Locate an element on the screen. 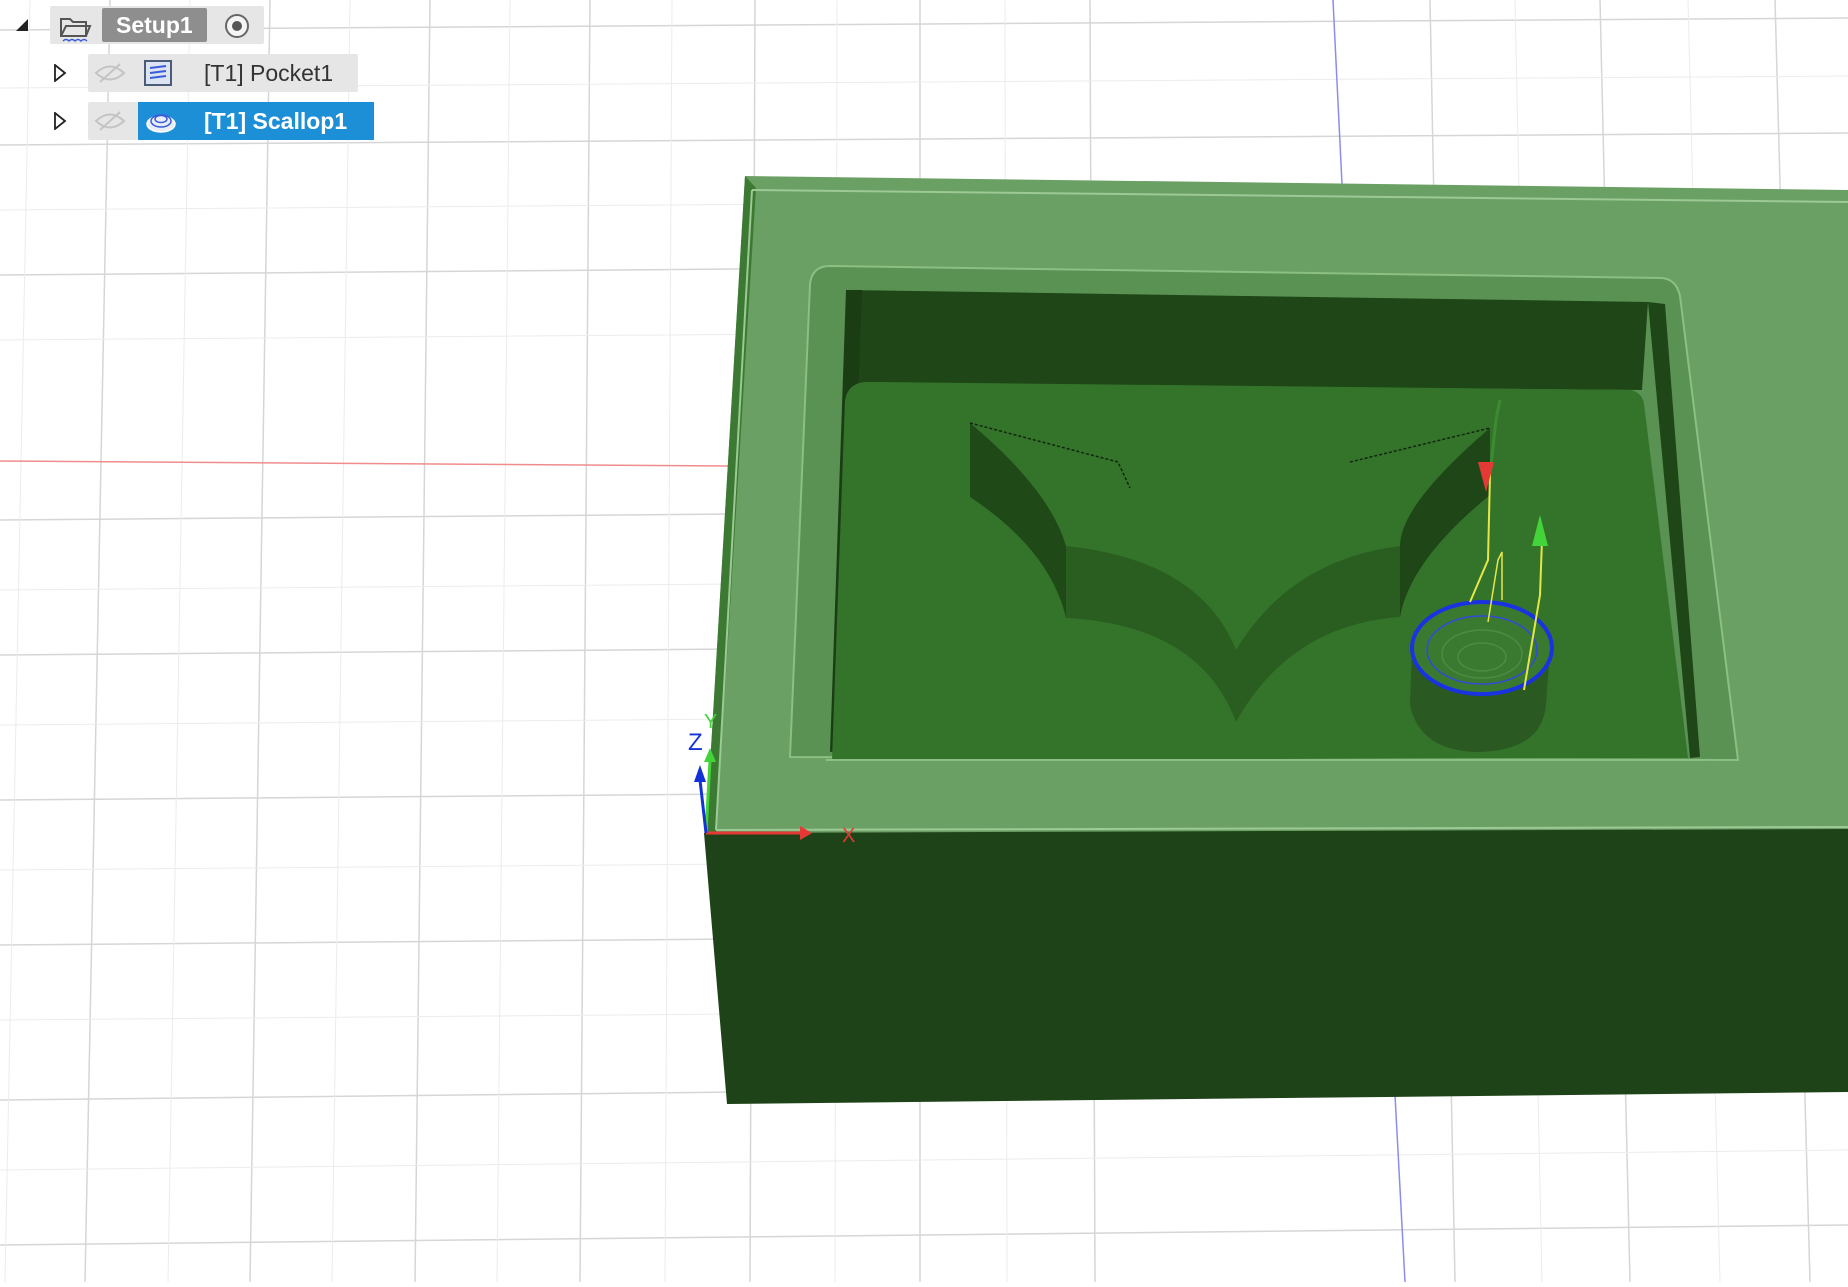 This screenshot has width=1848, height=1287. setup-label: Setup1 is located at coordinates (154, 25).